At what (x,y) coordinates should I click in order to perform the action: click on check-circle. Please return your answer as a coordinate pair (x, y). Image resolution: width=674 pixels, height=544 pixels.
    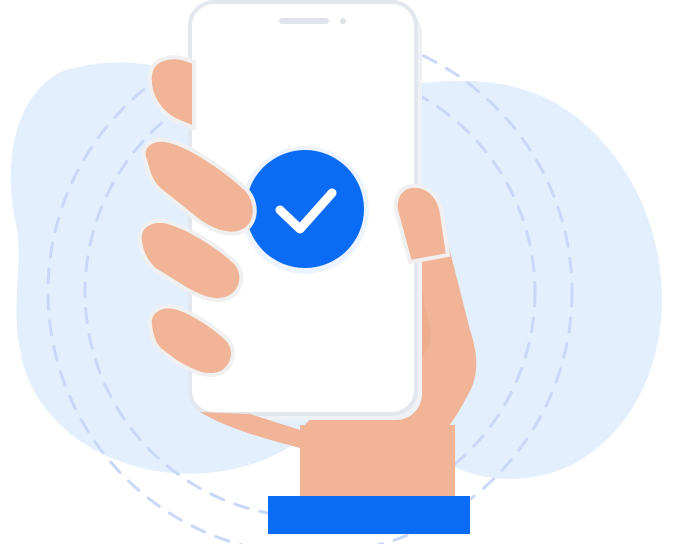
    Looking at the image, I should click on (305, 209).